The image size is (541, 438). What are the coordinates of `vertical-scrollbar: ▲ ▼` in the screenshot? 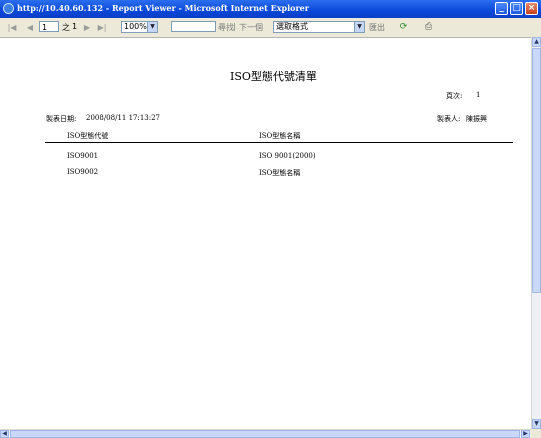 It's located at (536, 233).